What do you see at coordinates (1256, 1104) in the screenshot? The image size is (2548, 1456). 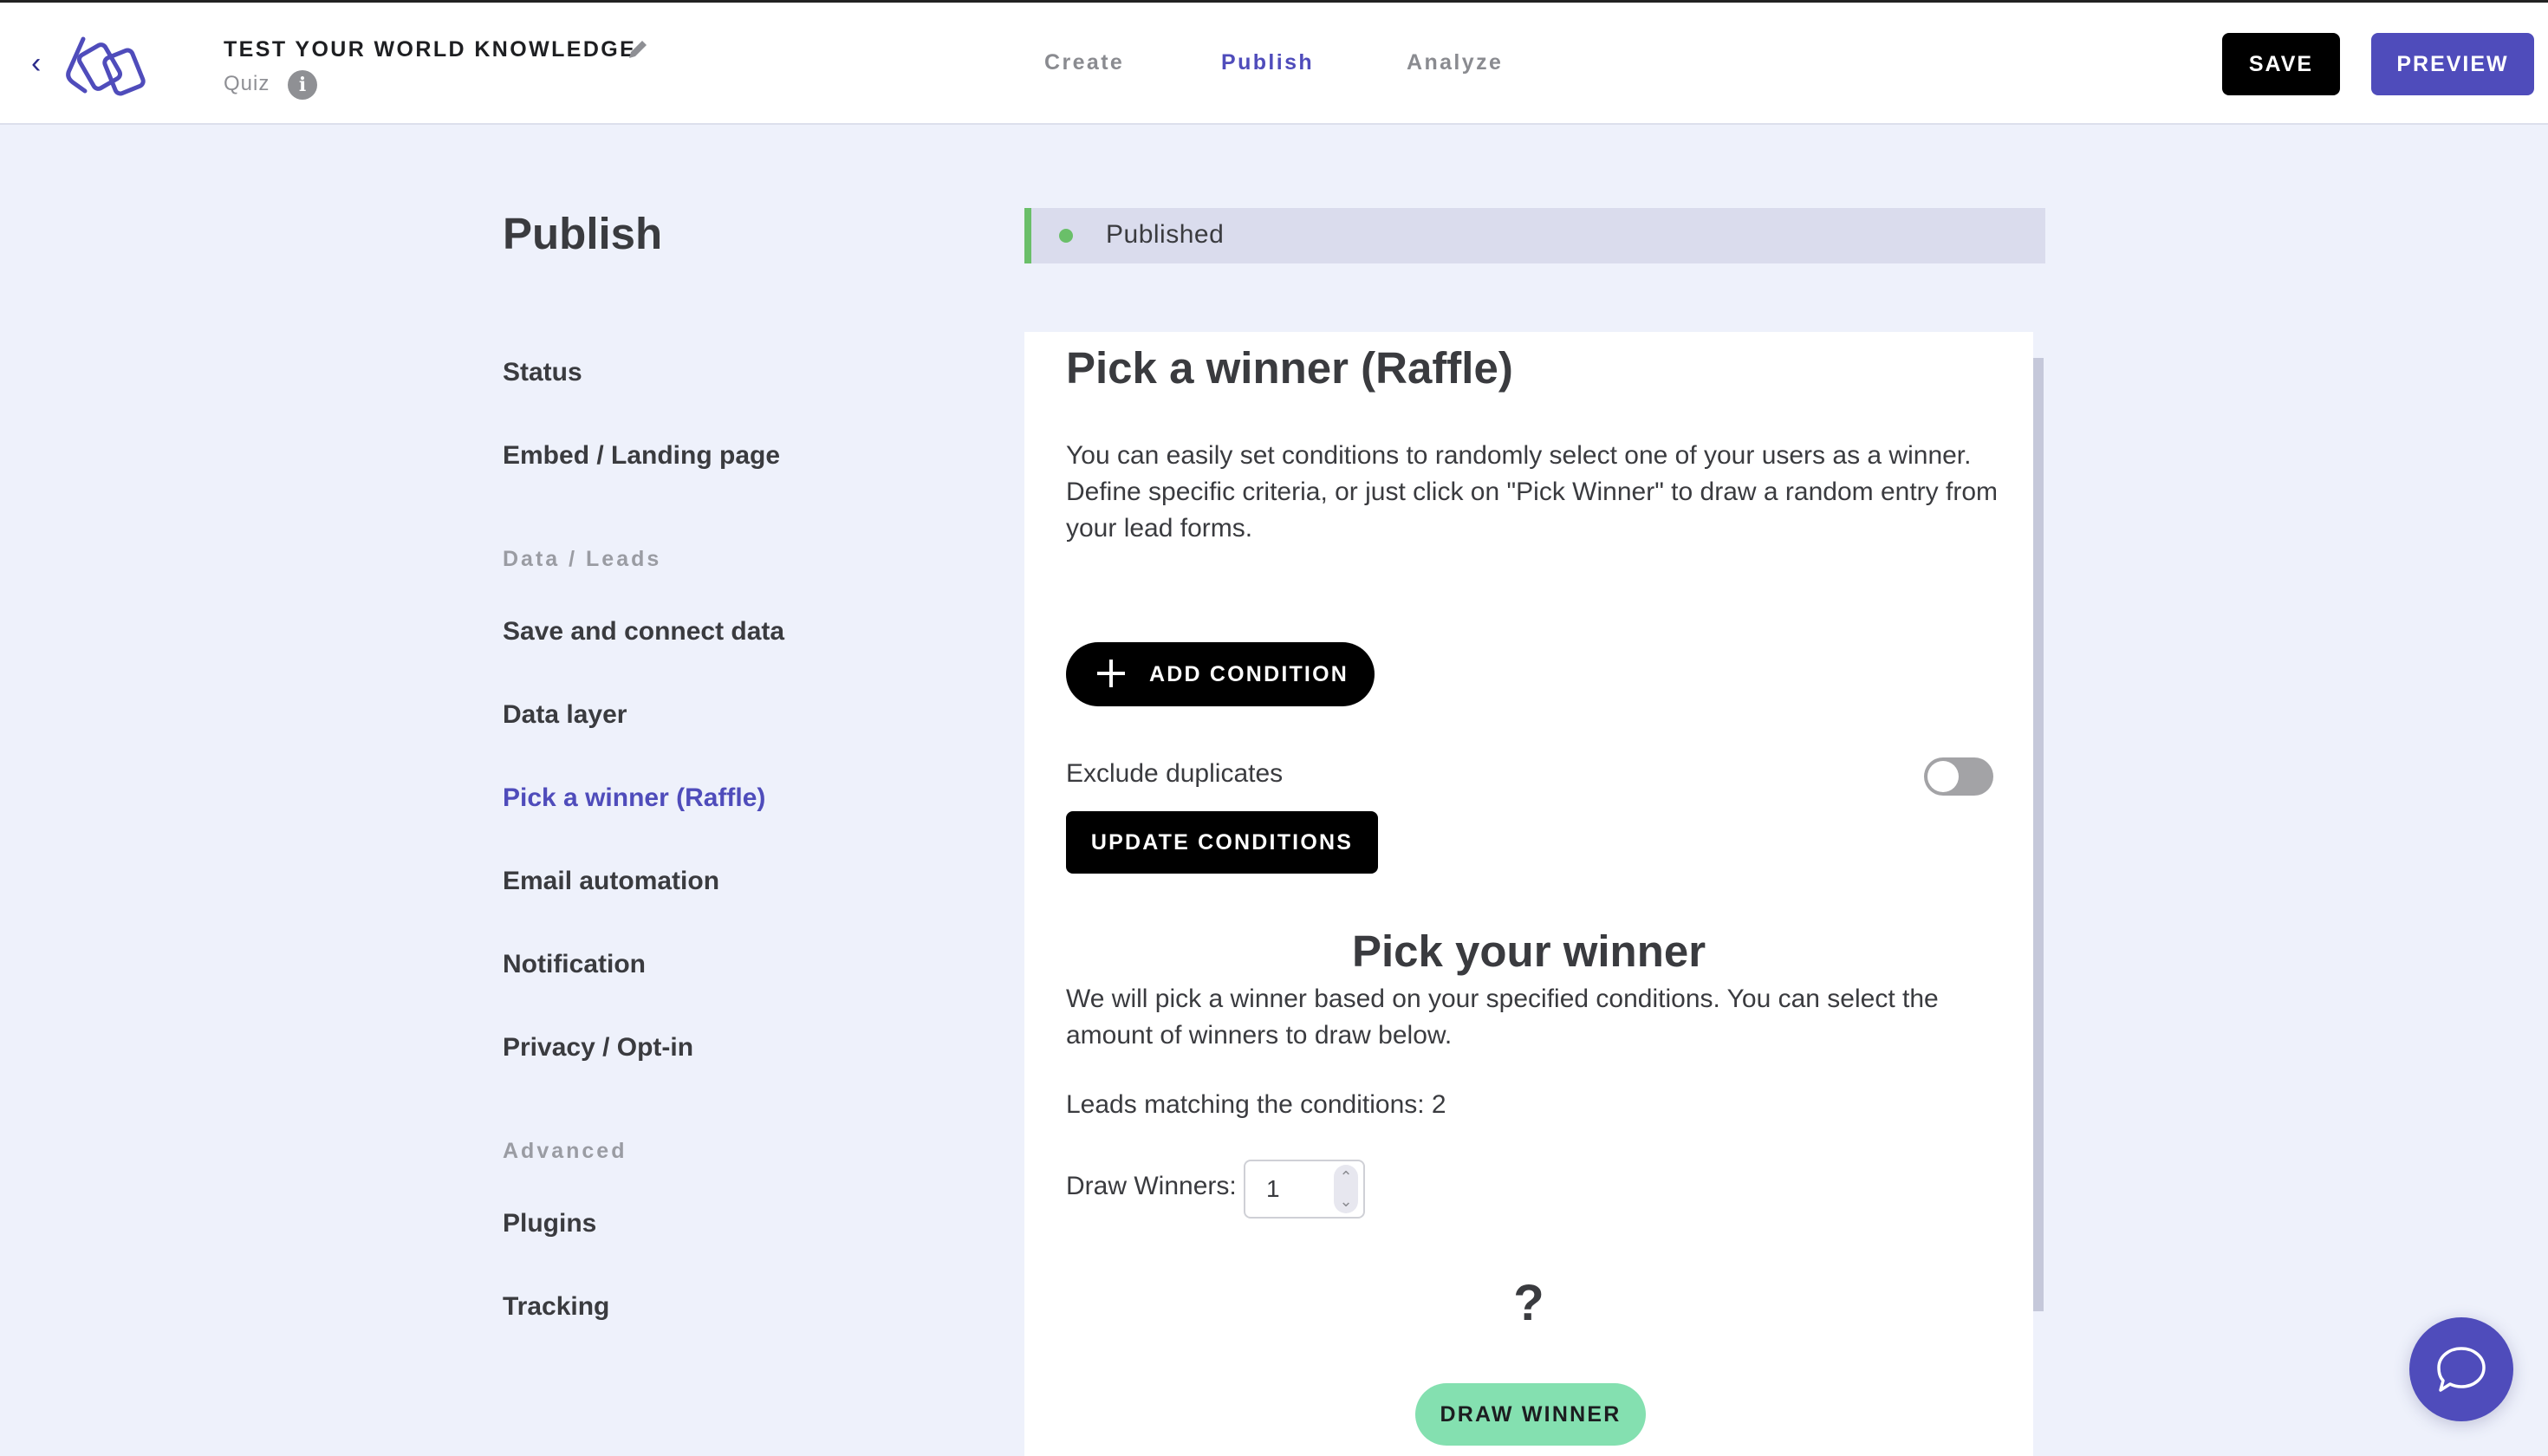 I see `leads-matching-count: Leads matching the conditions: 2` at bounding box center [1256, 1104].